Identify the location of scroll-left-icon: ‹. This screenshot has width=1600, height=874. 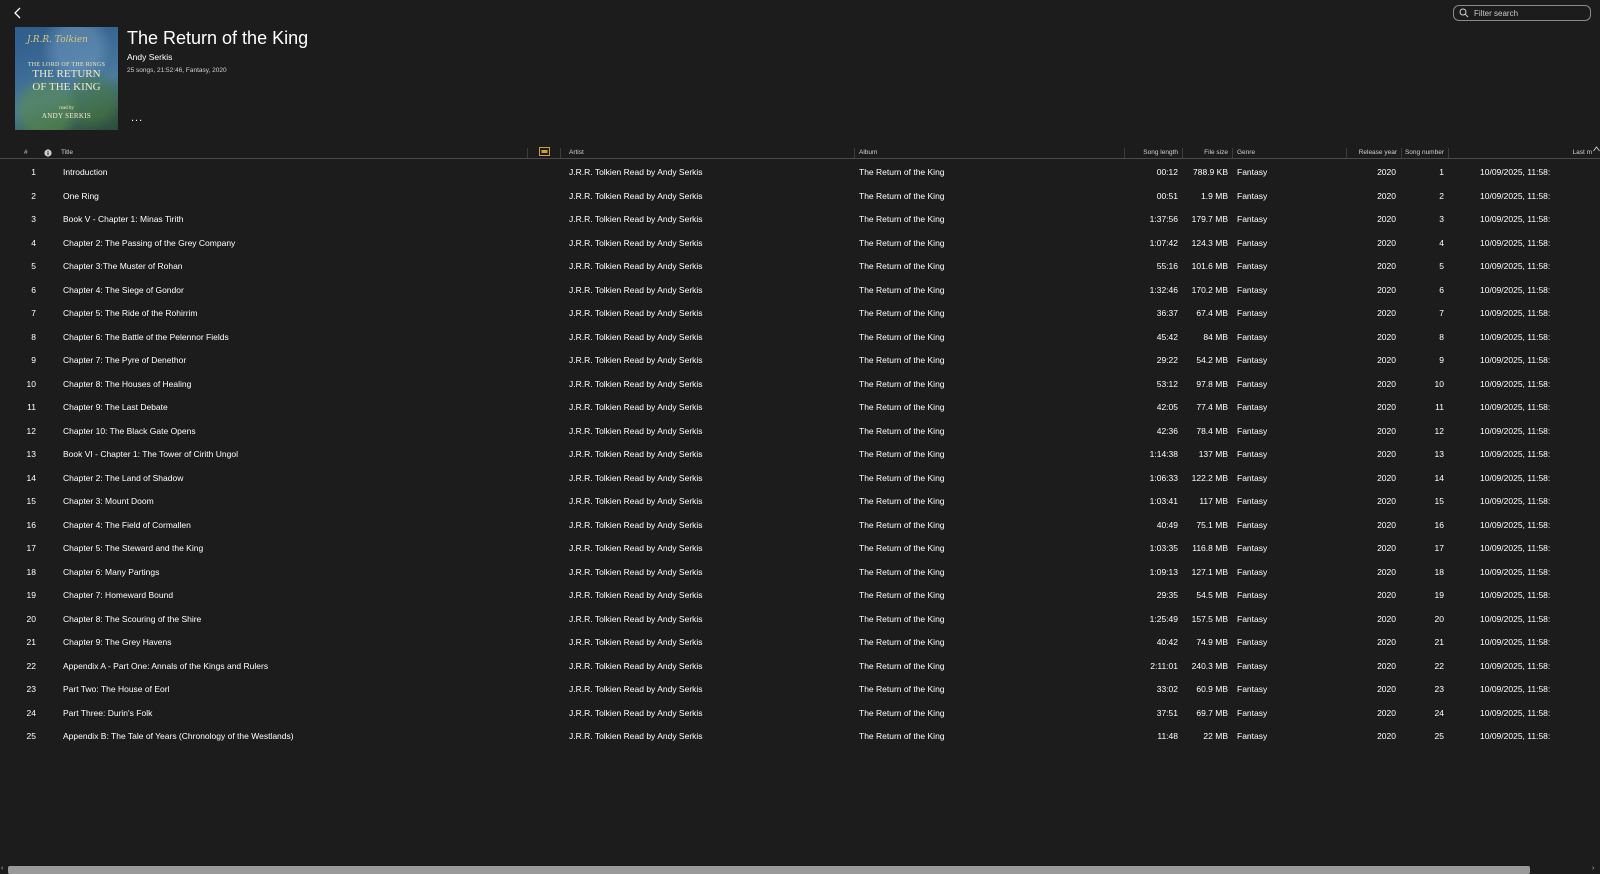
(2, 868).